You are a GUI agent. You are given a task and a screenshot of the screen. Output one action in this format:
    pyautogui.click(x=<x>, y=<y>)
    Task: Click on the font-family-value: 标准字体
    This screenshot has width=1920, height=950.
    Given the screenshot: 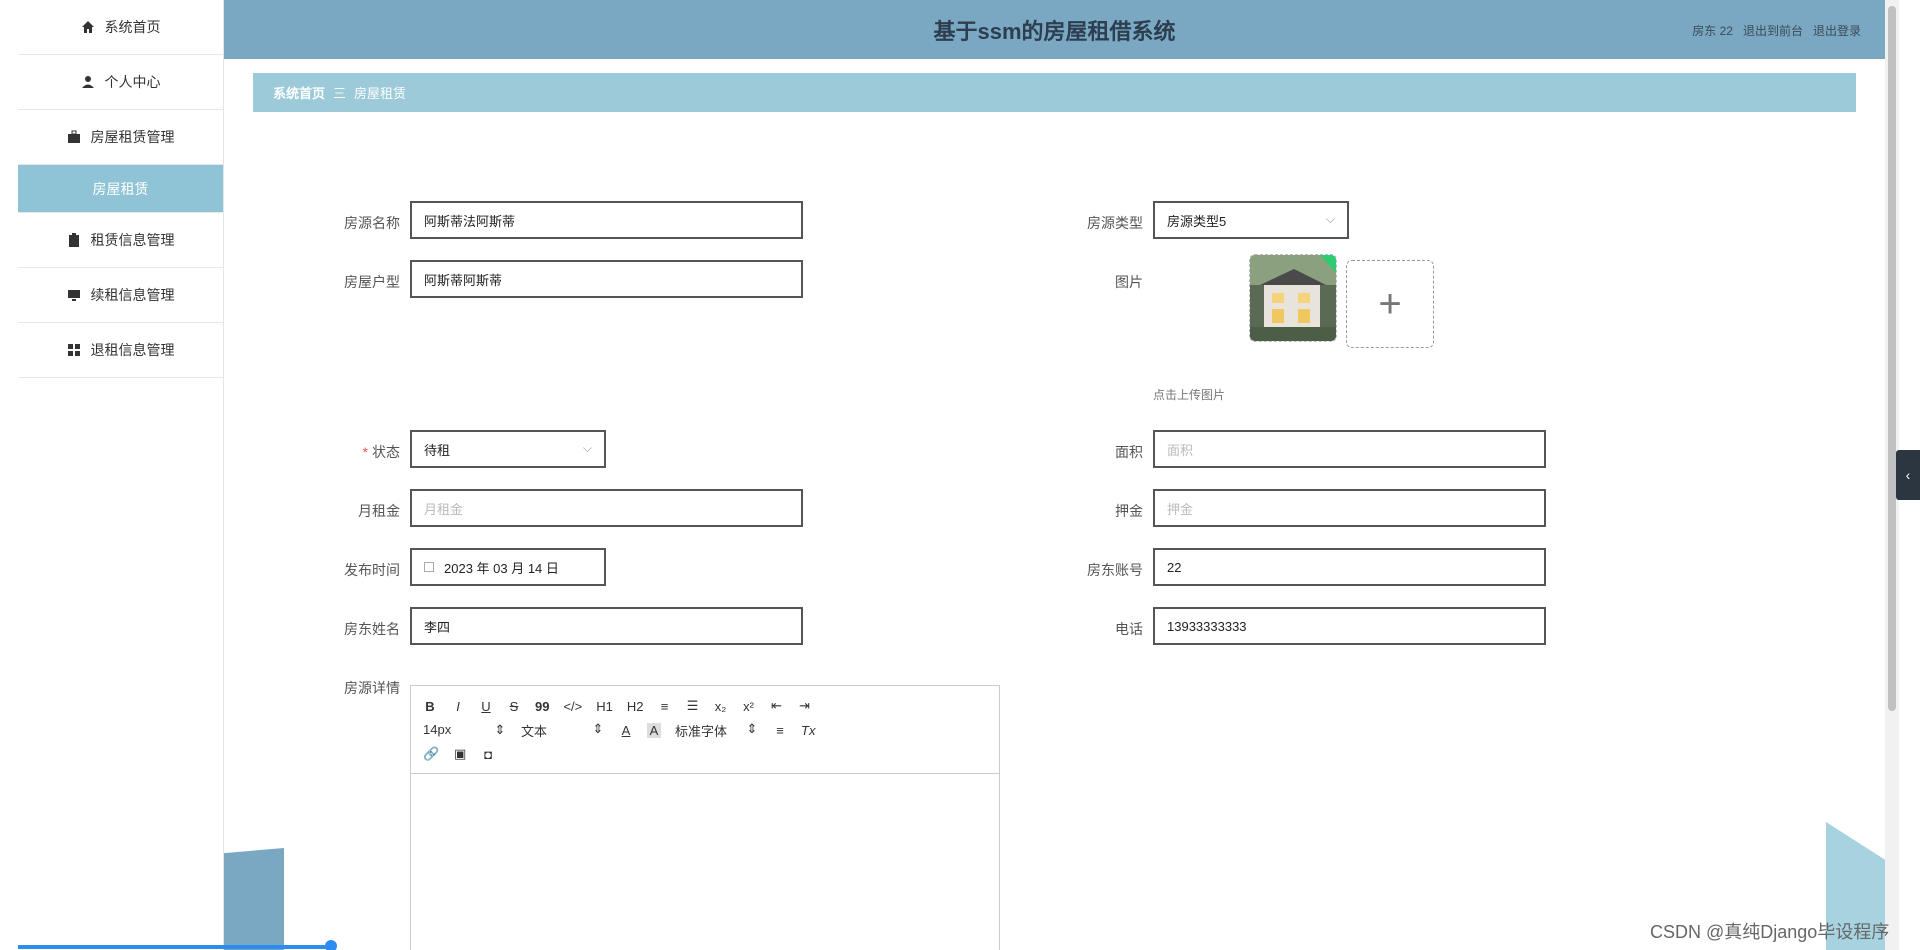 What is the action you would take?
    pyautogui.click(x=701, y=731)
    